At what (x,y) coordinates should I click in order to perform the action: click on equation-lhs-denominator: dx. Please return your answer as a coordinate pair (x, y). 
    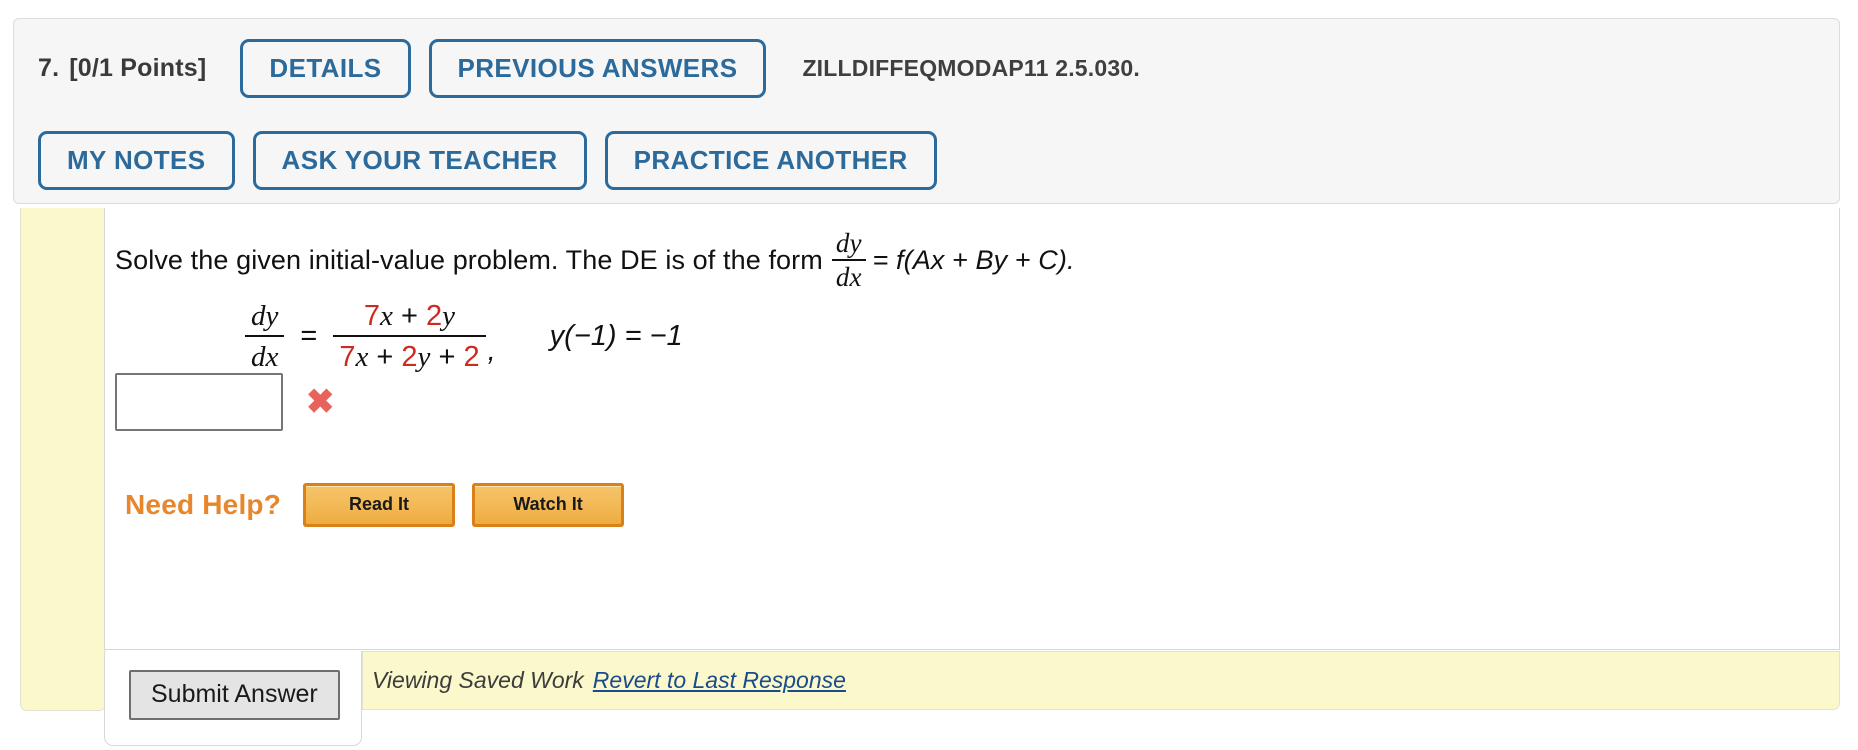
    Looking at the image, I should click on (265, 354).